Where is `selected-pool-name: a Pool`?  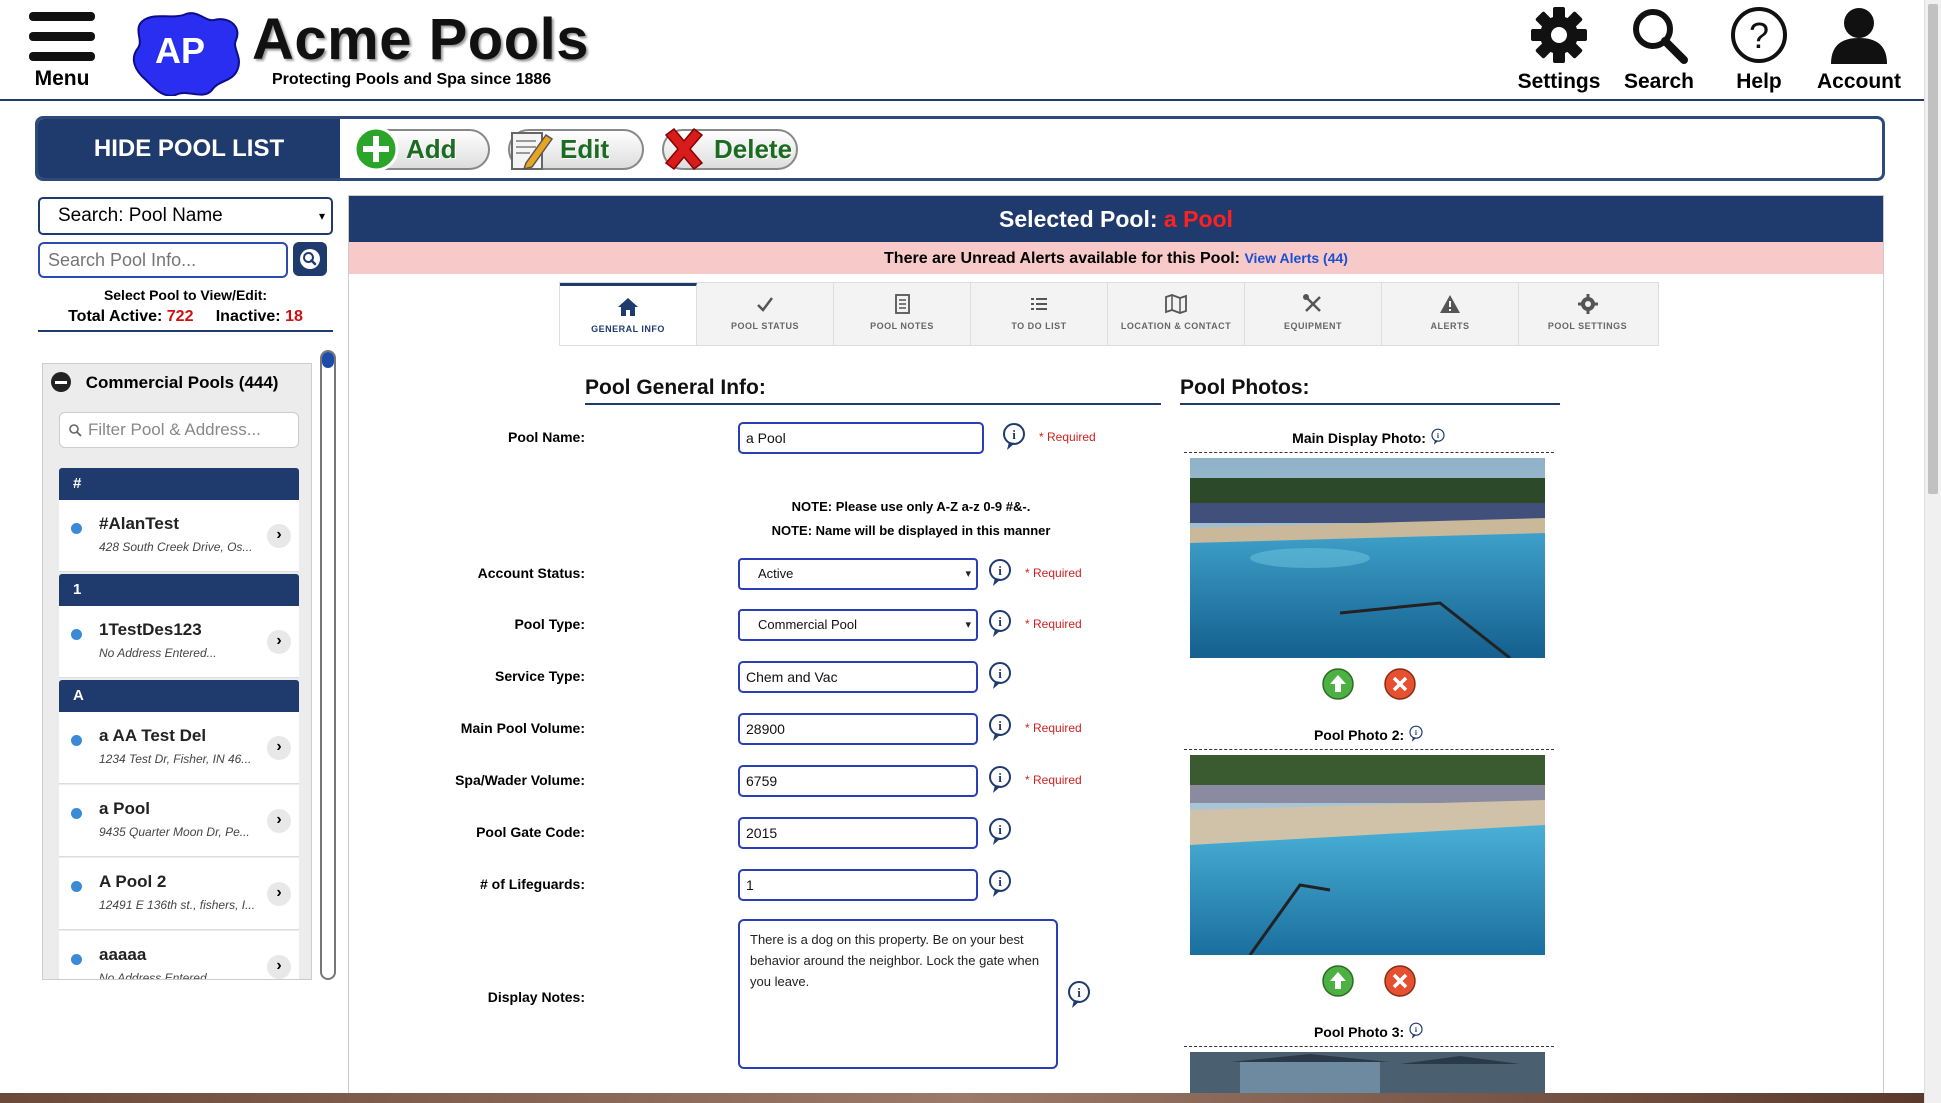
selected-pool-name: a Pool is located at coordinates (1198, 219).